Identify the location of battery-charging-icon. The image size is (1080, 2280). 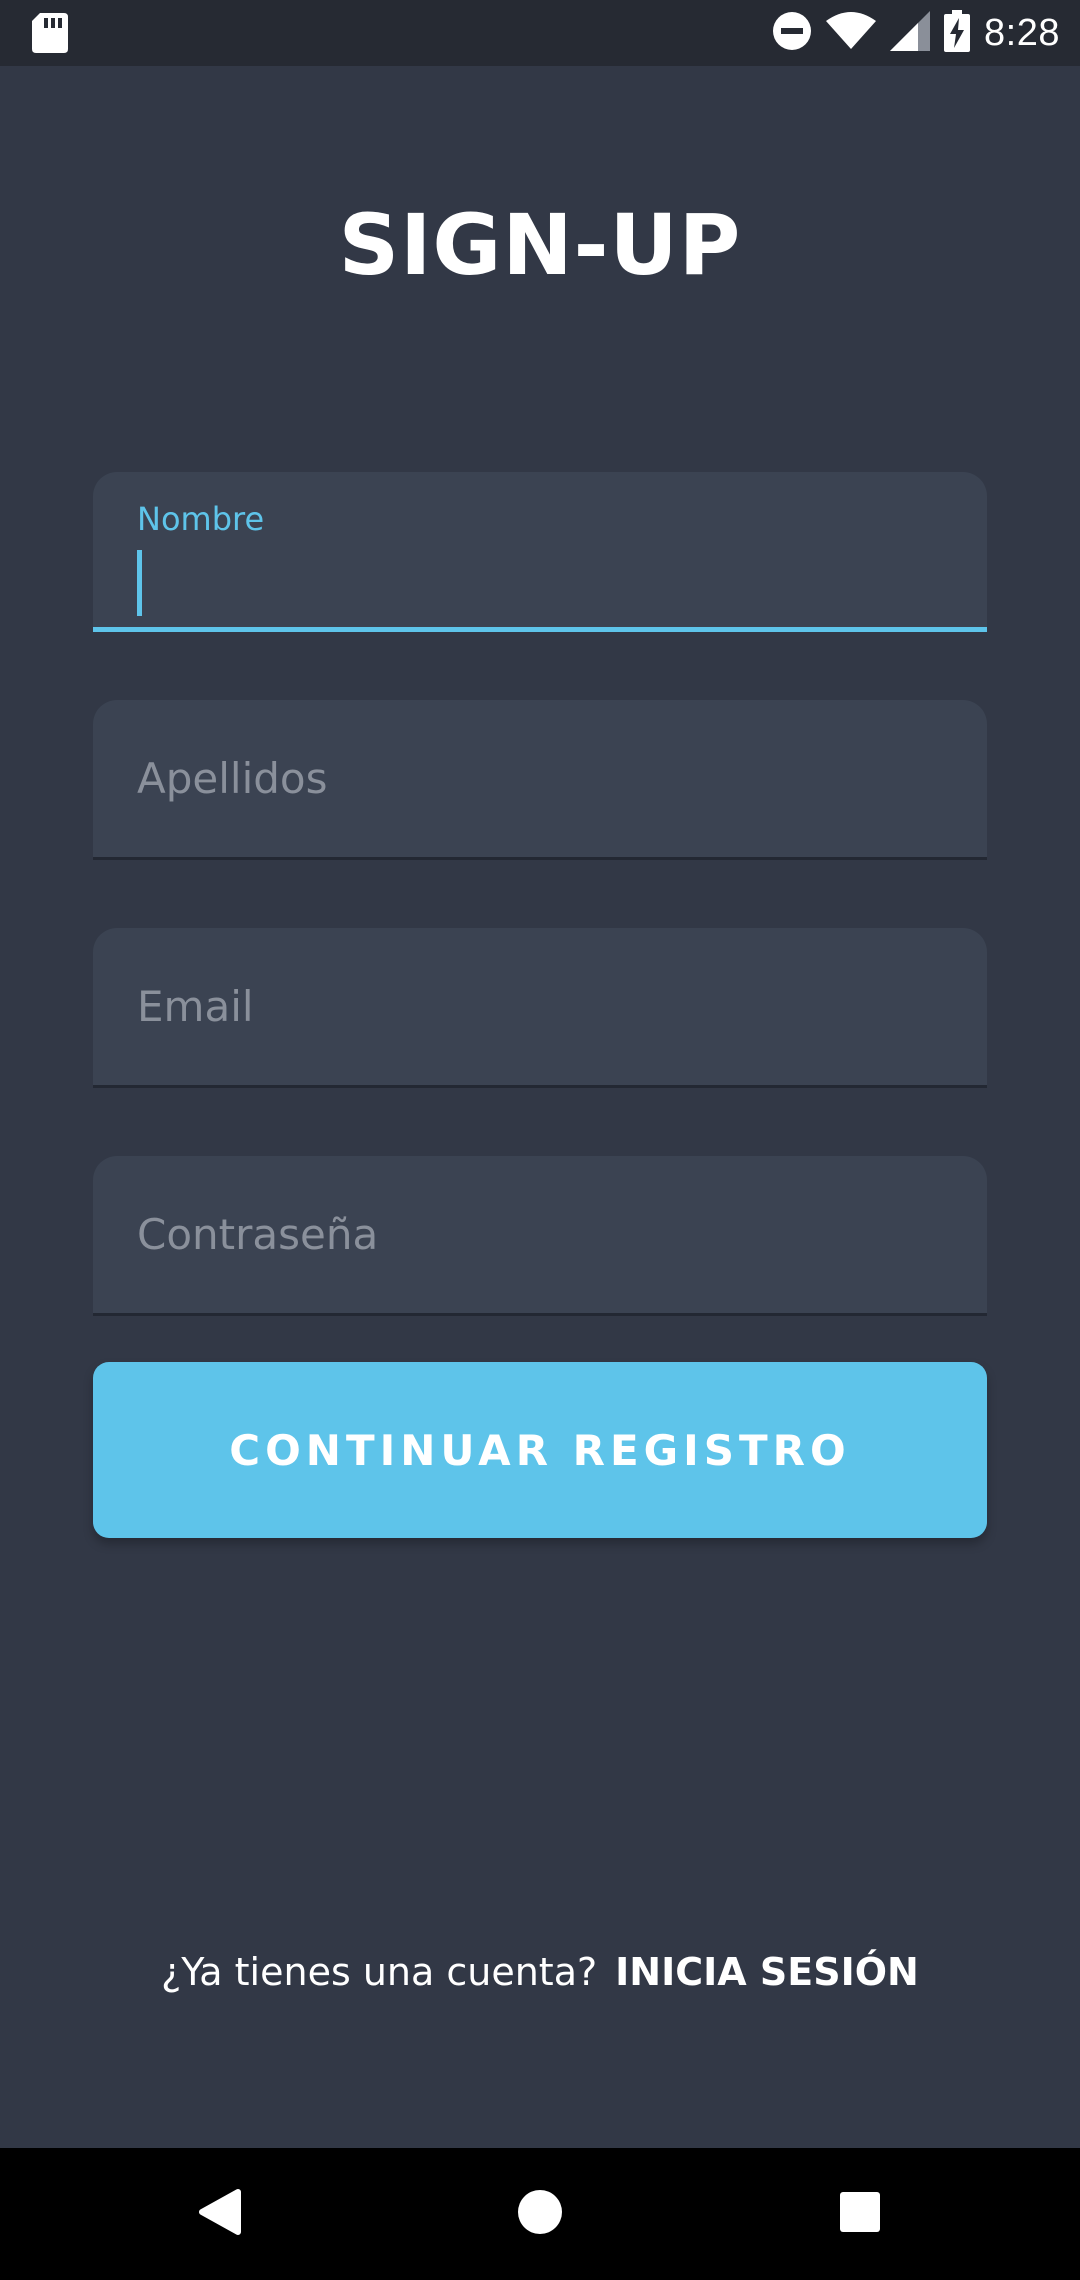
(957, 33).